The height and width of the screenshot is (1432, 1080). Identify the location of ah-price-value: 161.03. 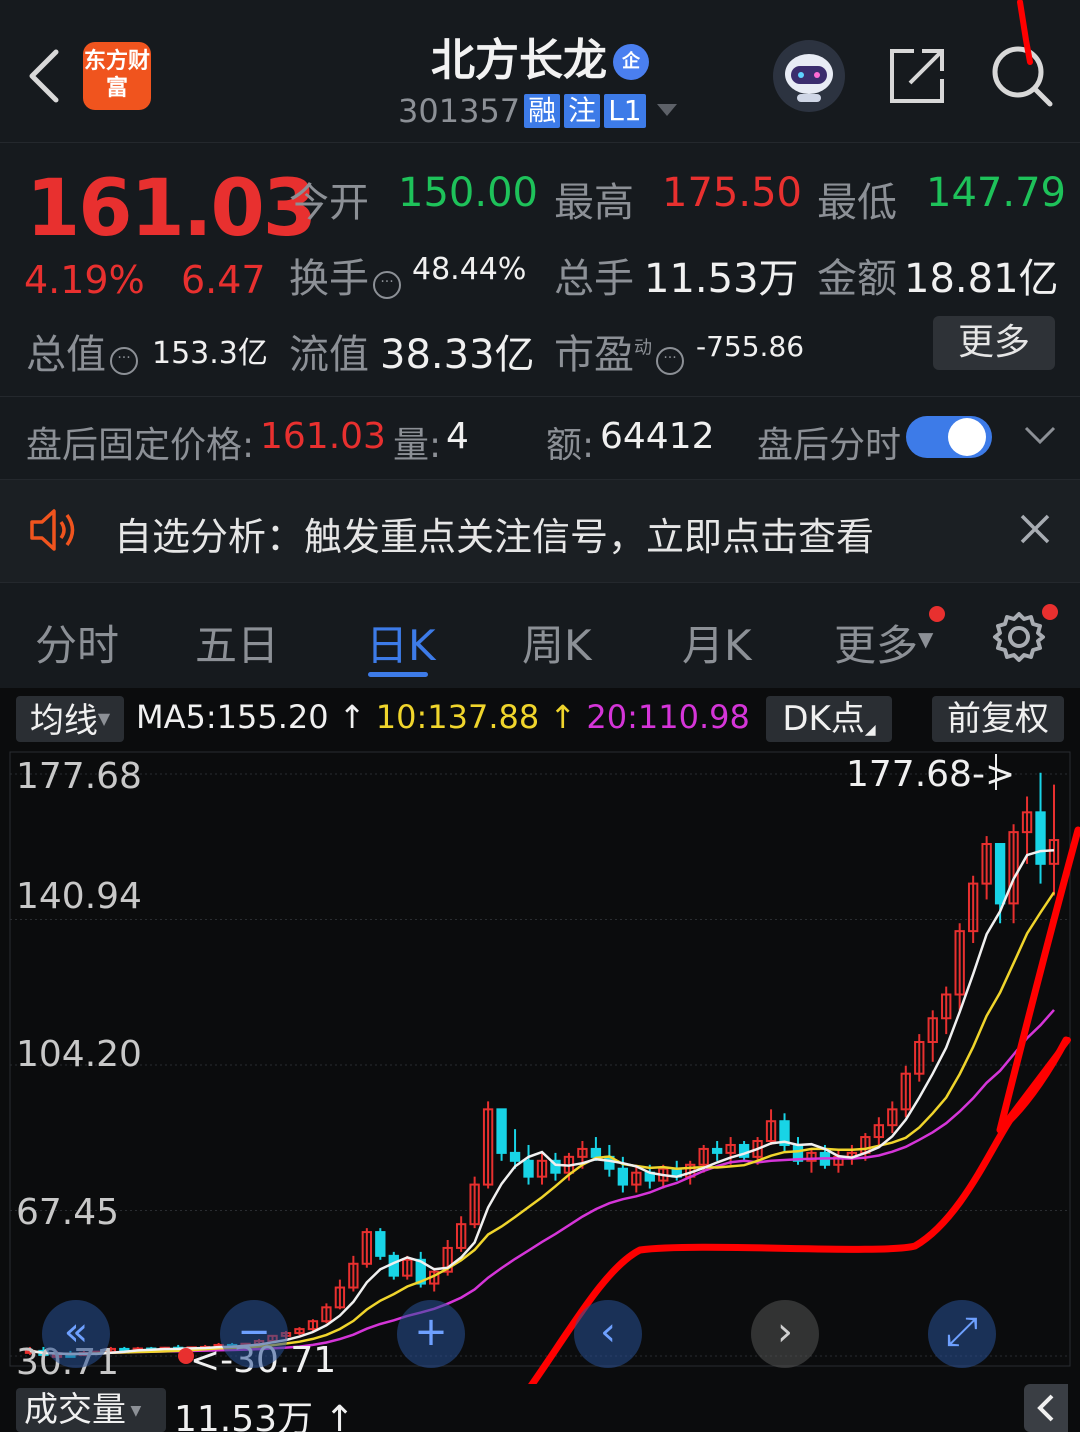
(323, 436).